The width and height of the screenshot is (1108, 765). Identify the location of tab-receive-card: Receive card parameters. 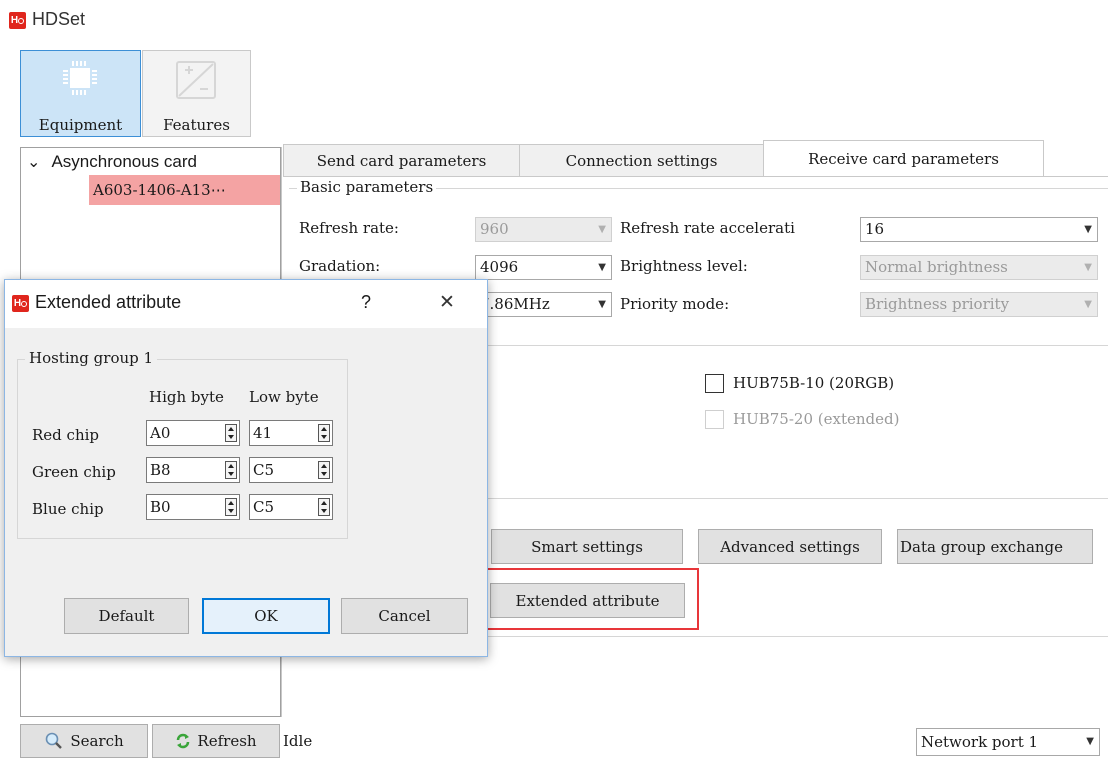
(903, 158).